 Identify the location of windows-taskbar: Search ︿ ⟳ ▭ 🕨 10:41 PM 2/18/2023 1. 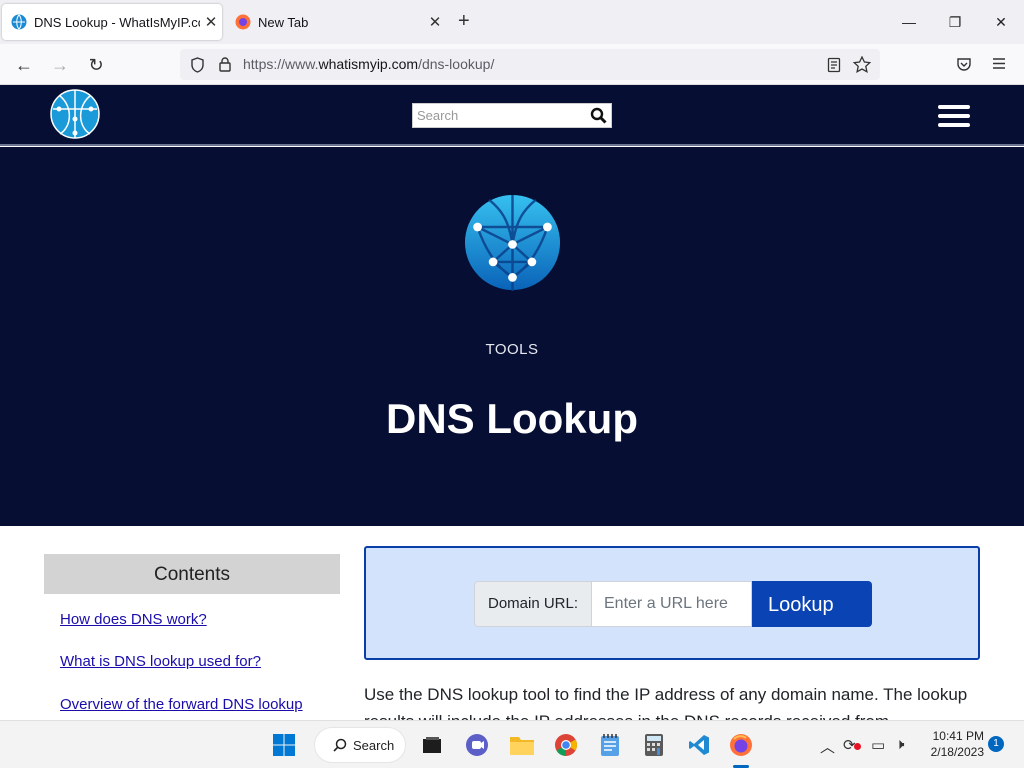
(512, 744).